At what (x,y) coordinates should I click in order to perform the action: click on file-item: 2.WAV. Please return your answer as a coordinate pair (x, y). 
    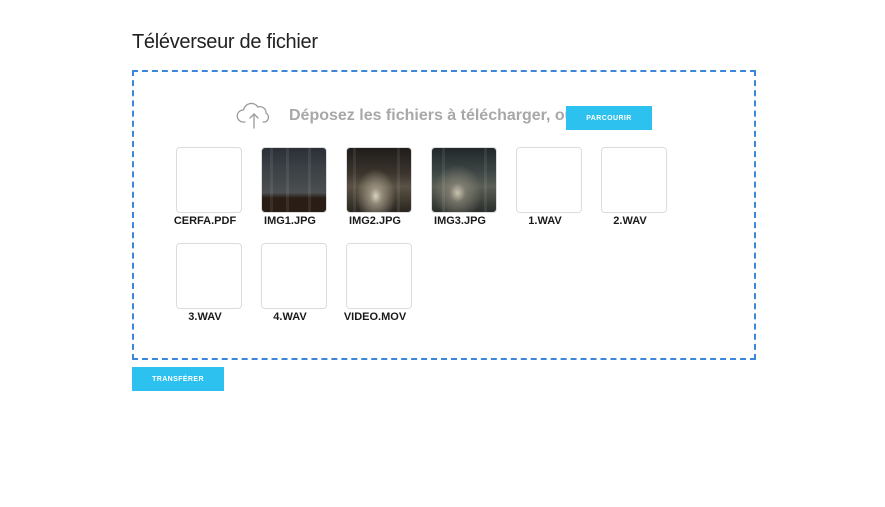
    Looking at the image, I should click on (640, 190).